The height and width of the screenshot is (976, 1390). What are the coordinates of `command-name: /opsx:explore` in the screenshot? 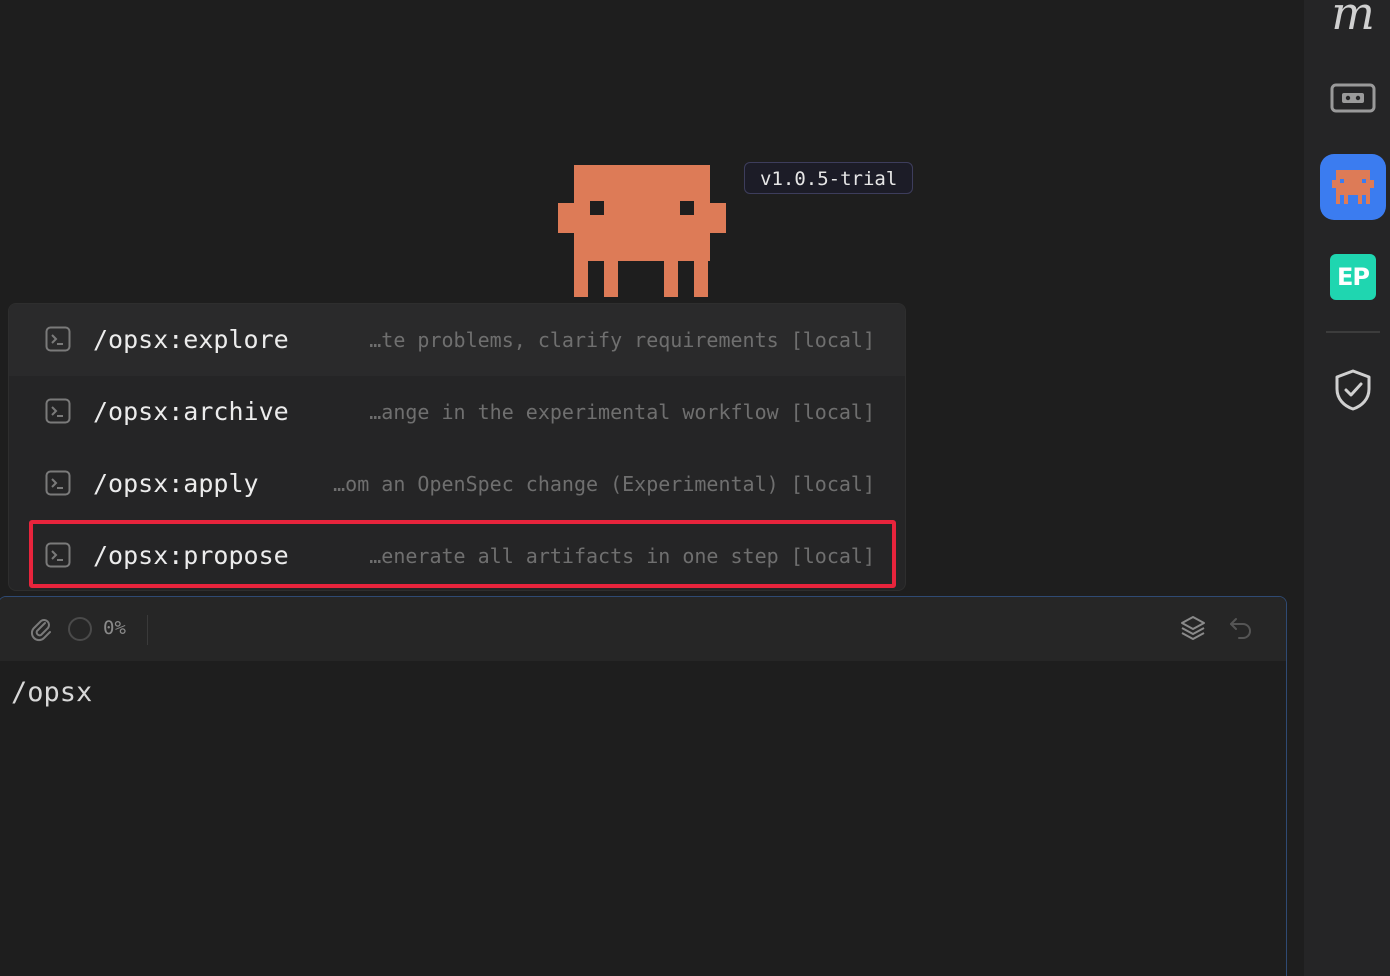 It's located at (191, 339).